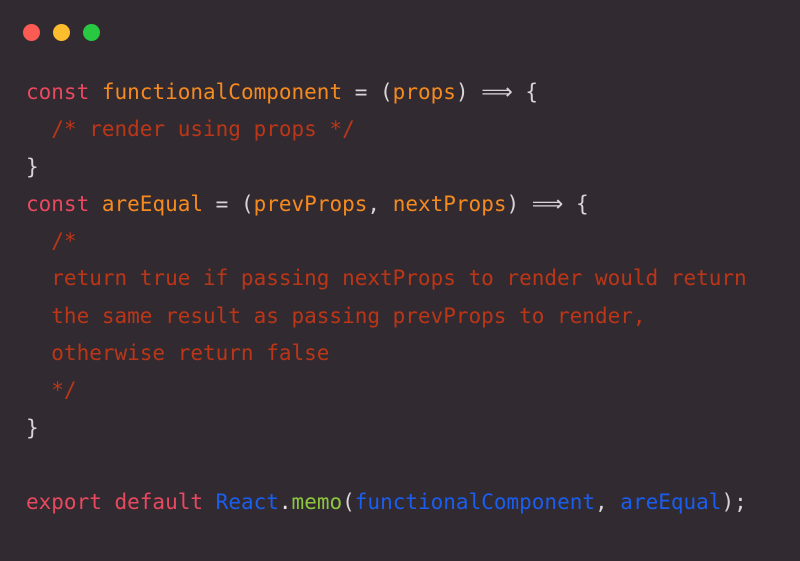 Image resolution: width=800 pixels, height=561 pixels. Describe the element at coordinates (348, 502) in the screenshot. I see `code-token-punct: (` at that location.